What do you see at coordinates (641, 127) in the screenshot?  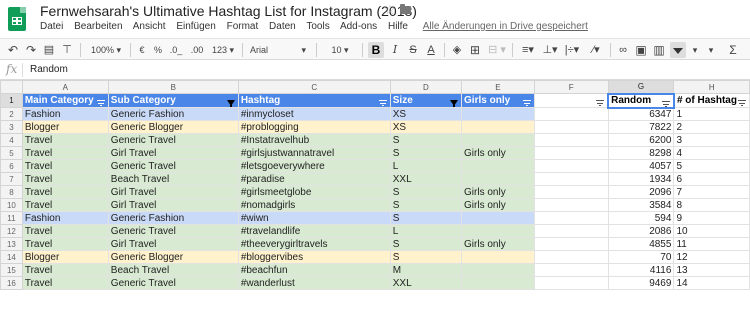 I see `cell-random: 7822` at bounding box center [641, 127].